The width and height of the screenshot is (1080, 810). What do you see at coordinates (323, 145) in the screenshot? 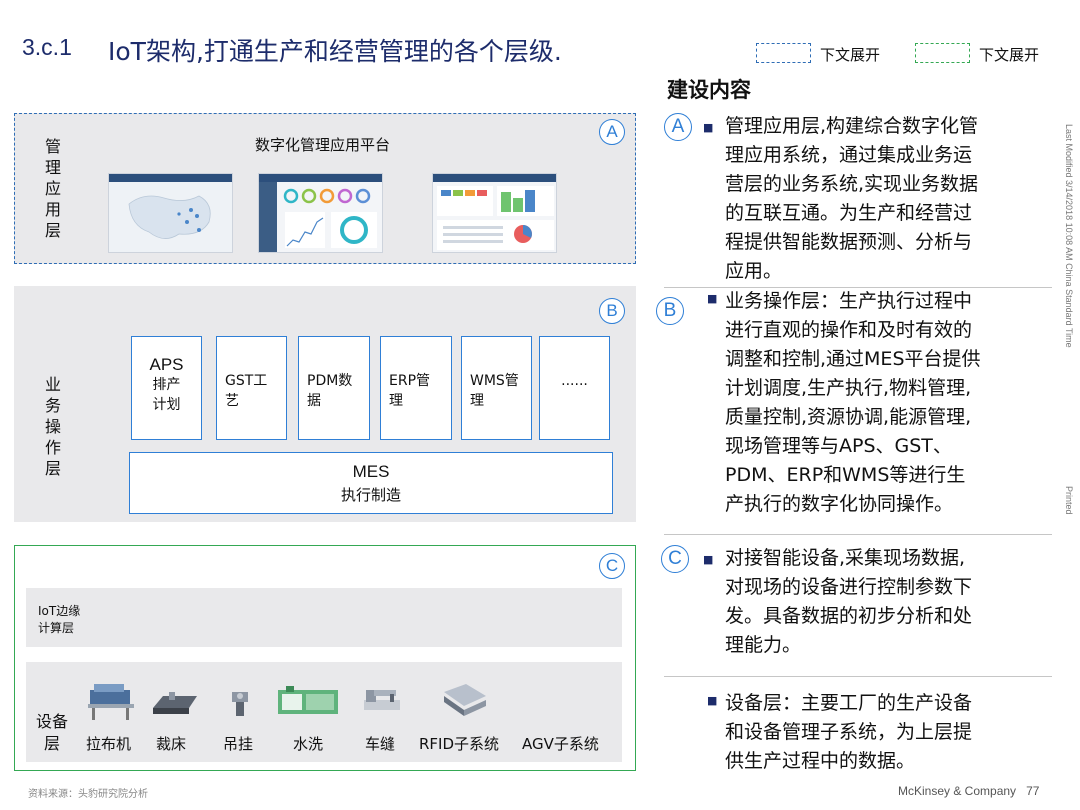
I see `platform-title: 数字化管理应用平台` at bounding box center [323, 145].